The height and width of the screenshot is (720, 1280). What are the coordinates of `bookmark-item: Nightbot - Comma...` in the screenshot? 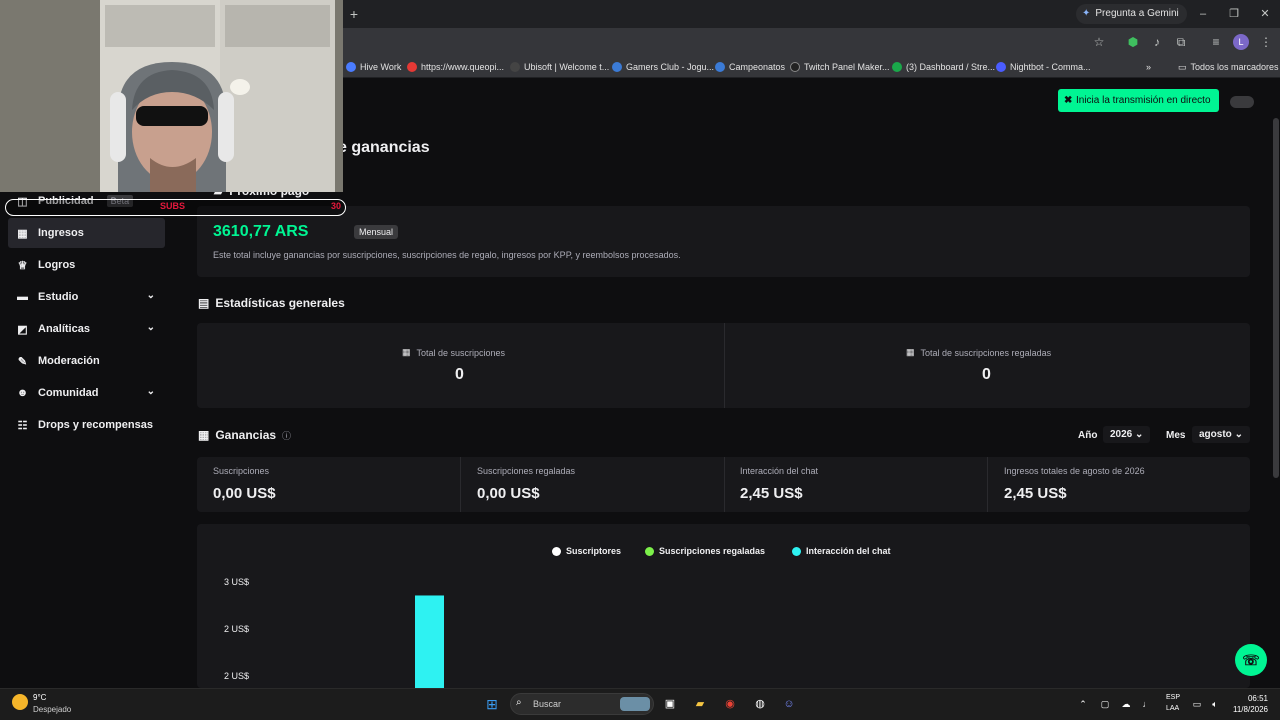 It's located at (1043, 67).